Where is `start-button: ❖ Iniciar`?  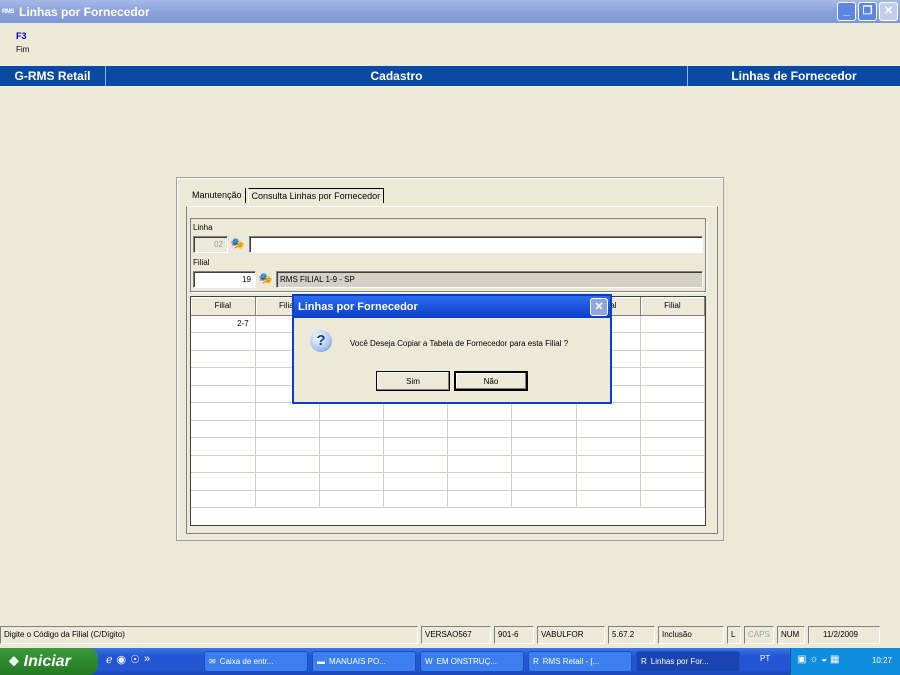 start-button: ❖ Iniciar is located at coordinates (49, 661).